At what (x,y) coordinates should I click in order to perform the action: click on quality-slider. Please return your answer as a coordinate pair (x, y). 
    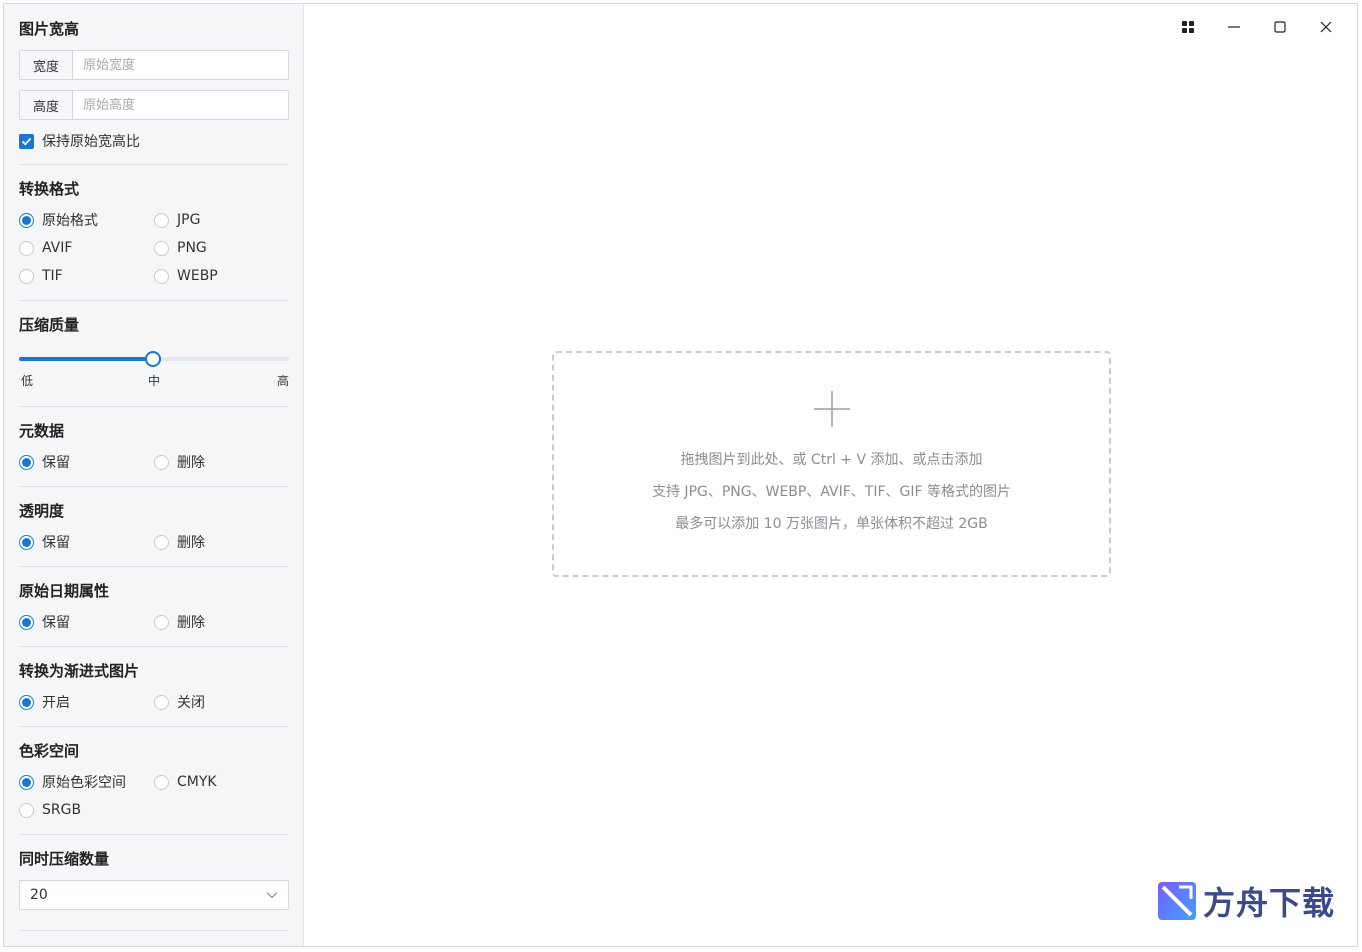
    Looking at the image, I should click on (154, 359).